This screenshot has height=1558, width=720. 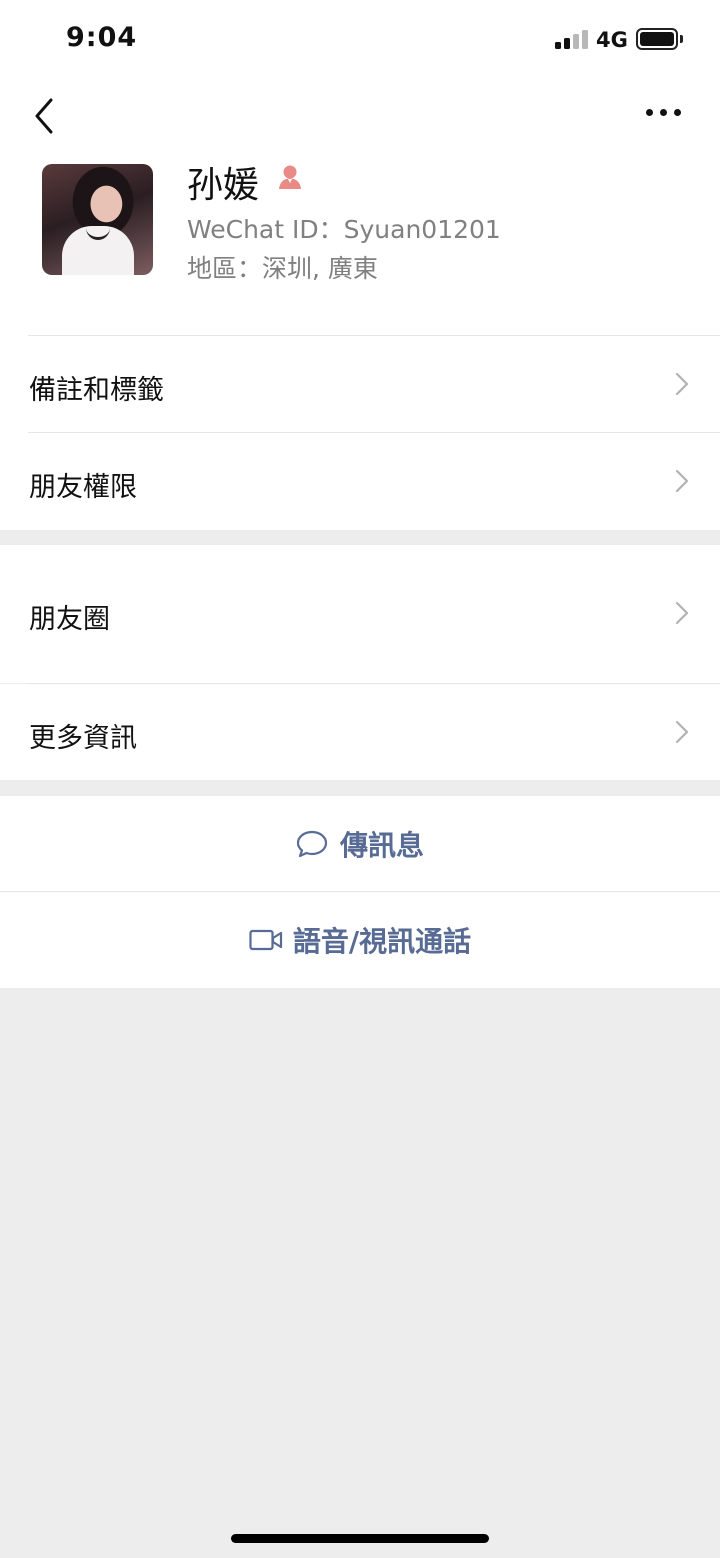 What do you see at coordinates (360, 40) in the screenshot?
I see `status-bar: 9:04 4G` at bounding box center [360, 40].